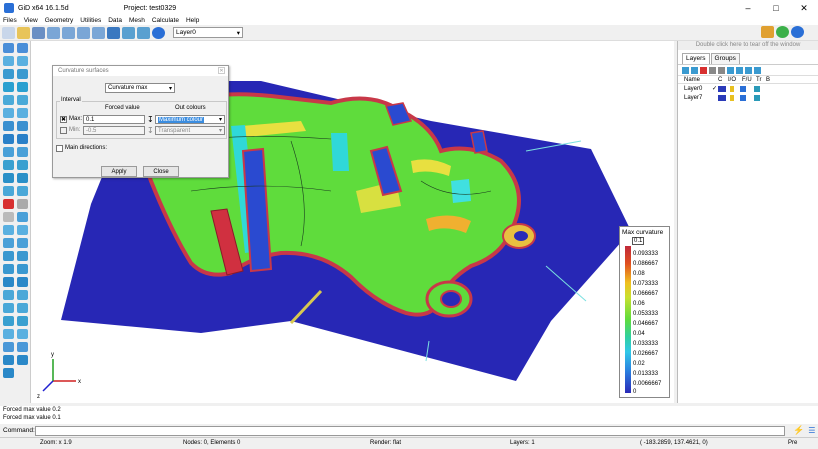 The image size is (818, 449). I want to click on cone-icon, so click(8, 152).